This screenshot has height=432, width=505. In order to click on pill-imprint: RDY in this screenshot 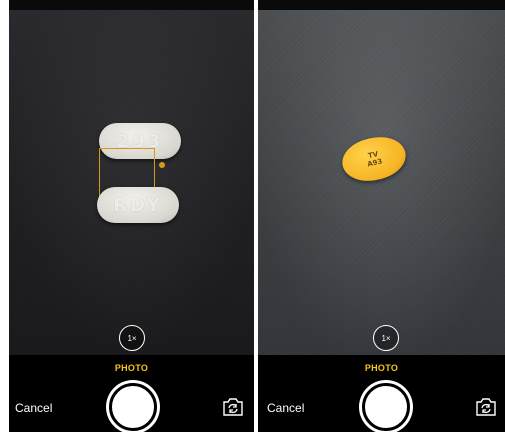, I will do `click(138, 205)`.